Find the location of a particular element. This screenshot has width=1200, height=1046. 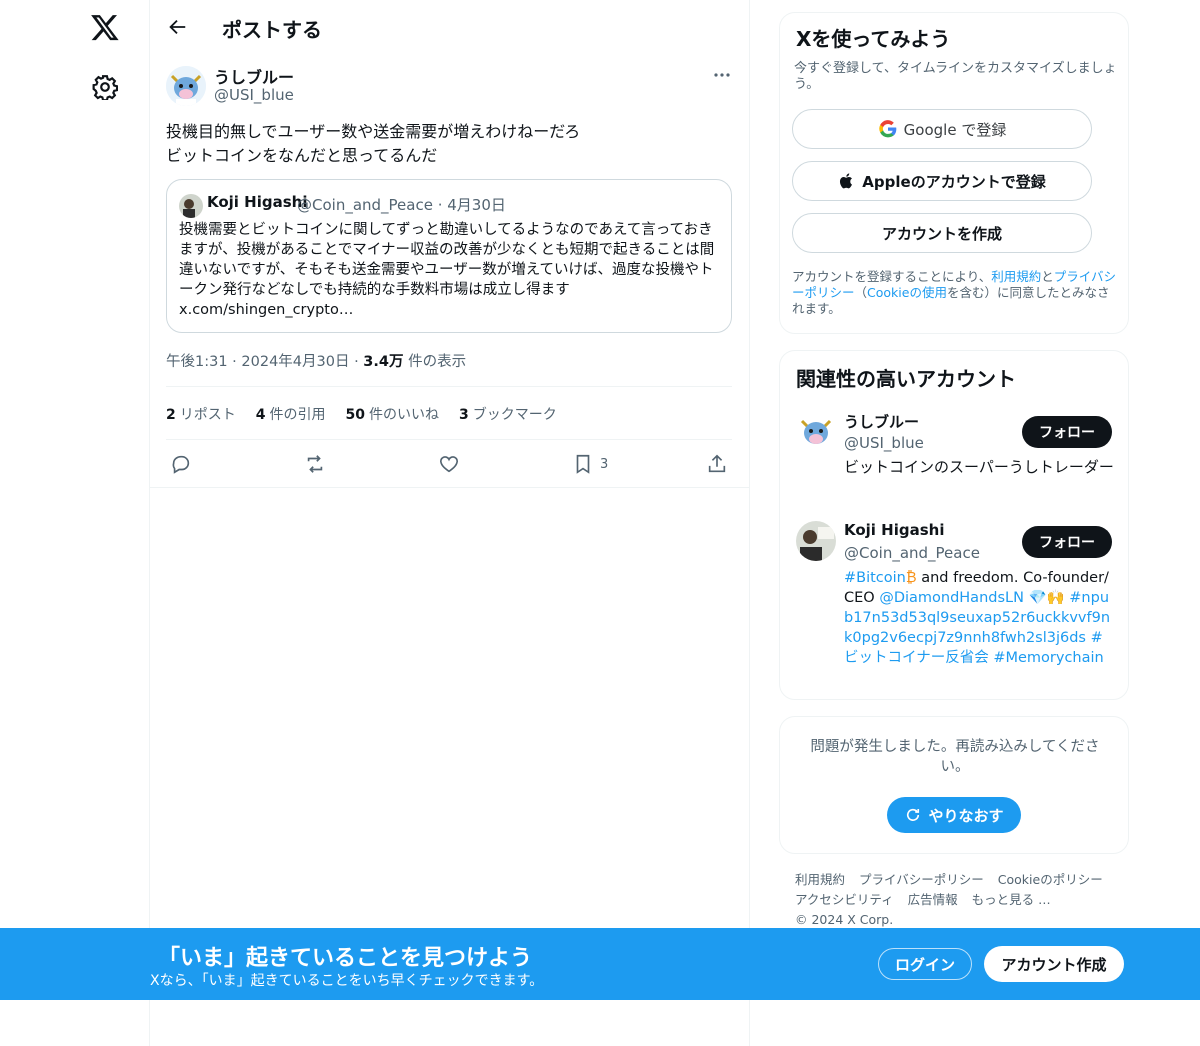

quote-author-name: Koji Higashi is located at coordinates (257, 202).